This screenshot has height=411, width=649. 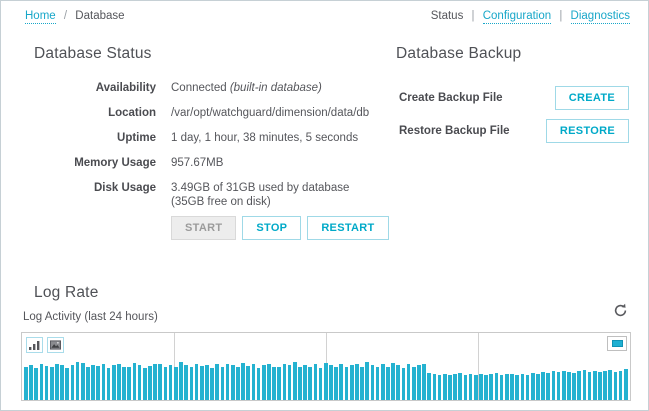 What do you see at coordinates (270, 113) in the screenshot?
I see `row-value: /var/opt/watchguard/dimension/data/db` at bounding box center [270, 113].